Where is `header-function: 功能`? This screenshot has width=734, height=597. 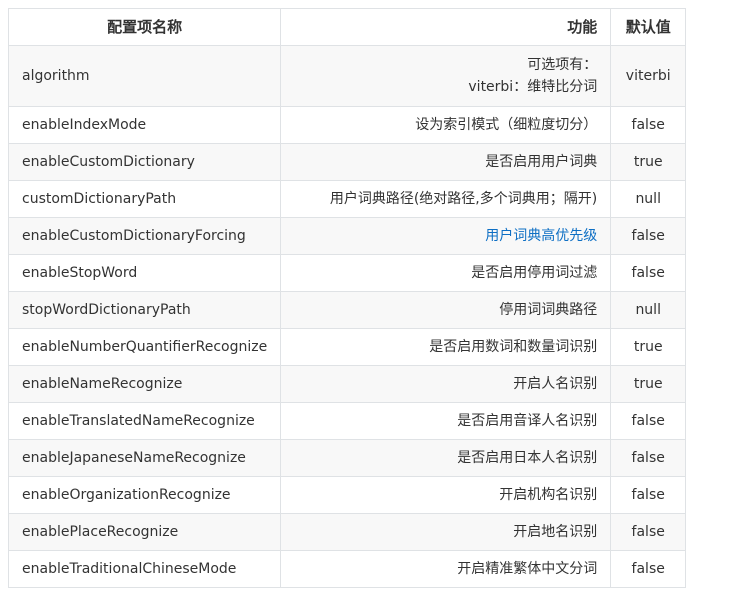
header-function: 功能 is located at coordinates (446, 27).